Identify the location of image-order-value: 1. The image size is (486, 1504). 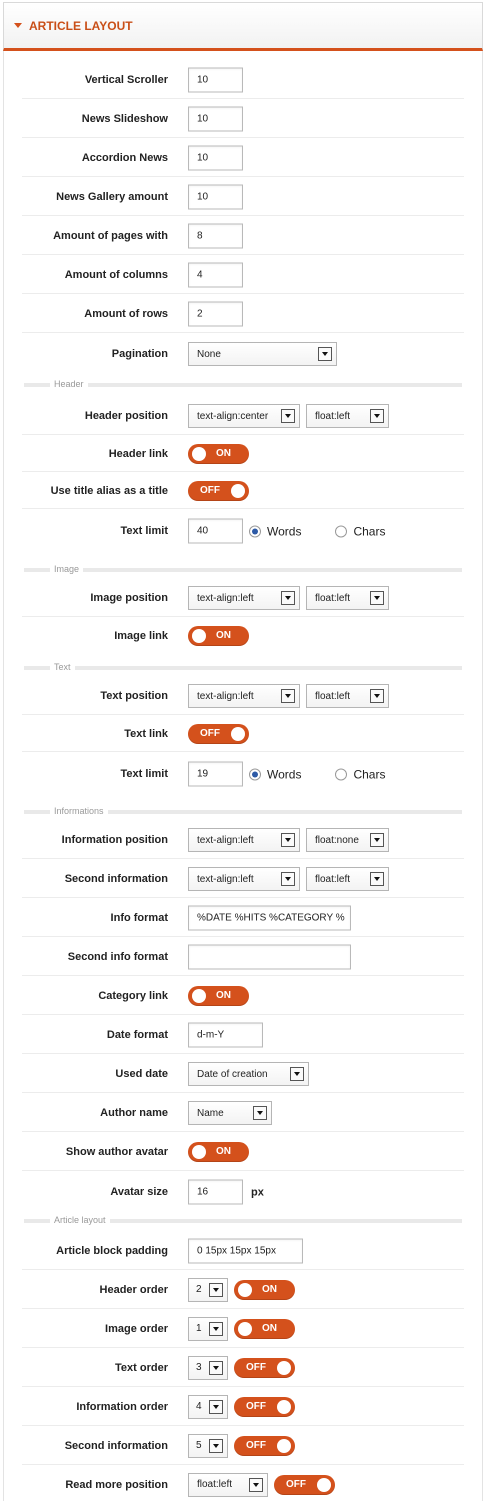
(199, 1328).